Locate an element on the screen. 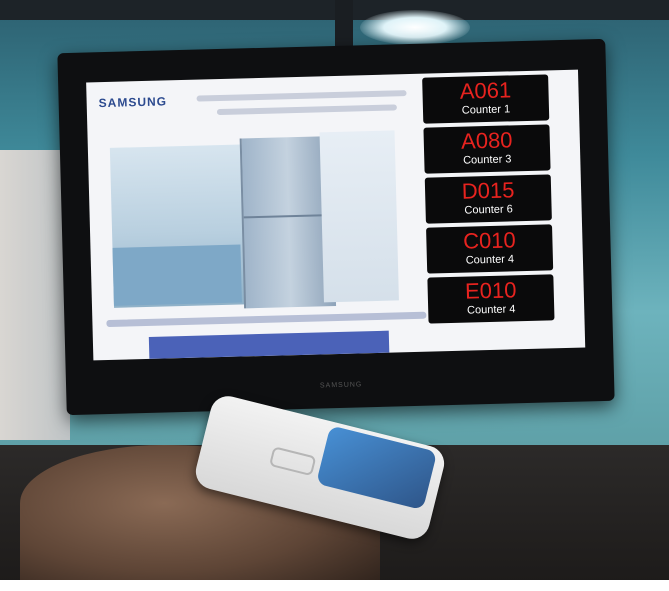  queue-ticket: D015 Counter 6 is located at coordinates (488, 199).